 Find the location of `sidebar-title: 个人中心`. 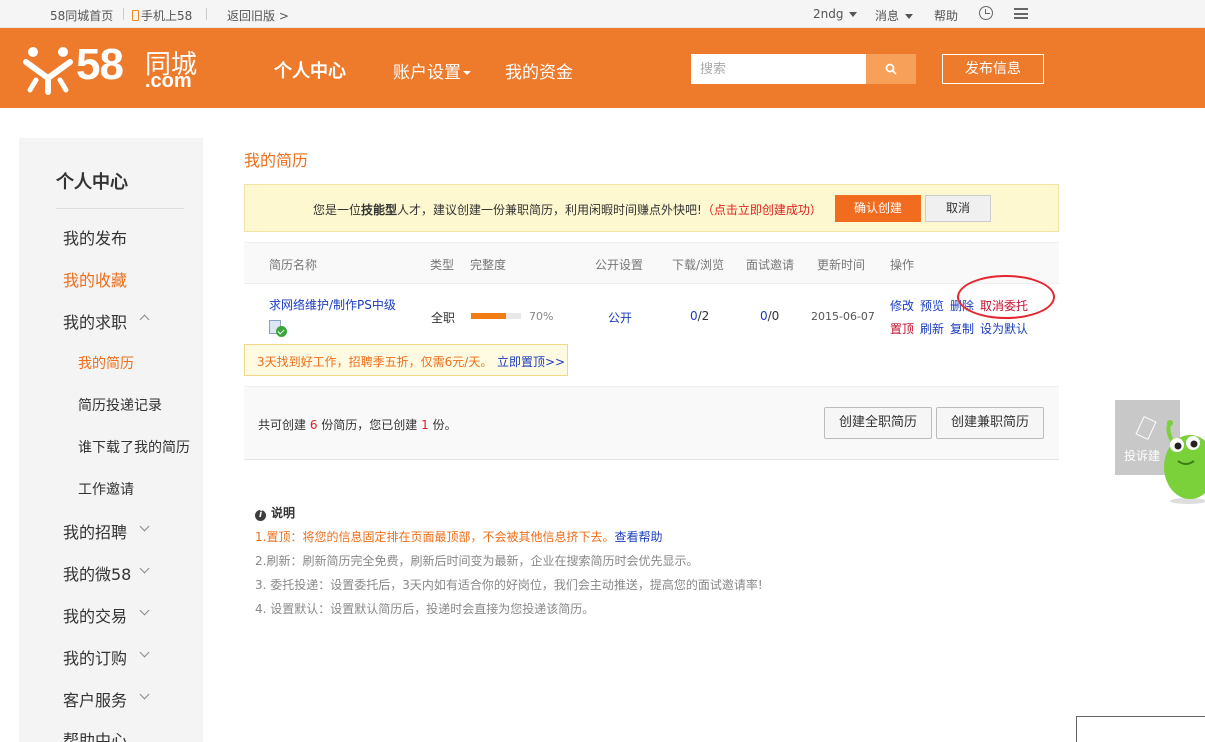

sidebar-title: 个人中心 is located at coordinates (92, 182).